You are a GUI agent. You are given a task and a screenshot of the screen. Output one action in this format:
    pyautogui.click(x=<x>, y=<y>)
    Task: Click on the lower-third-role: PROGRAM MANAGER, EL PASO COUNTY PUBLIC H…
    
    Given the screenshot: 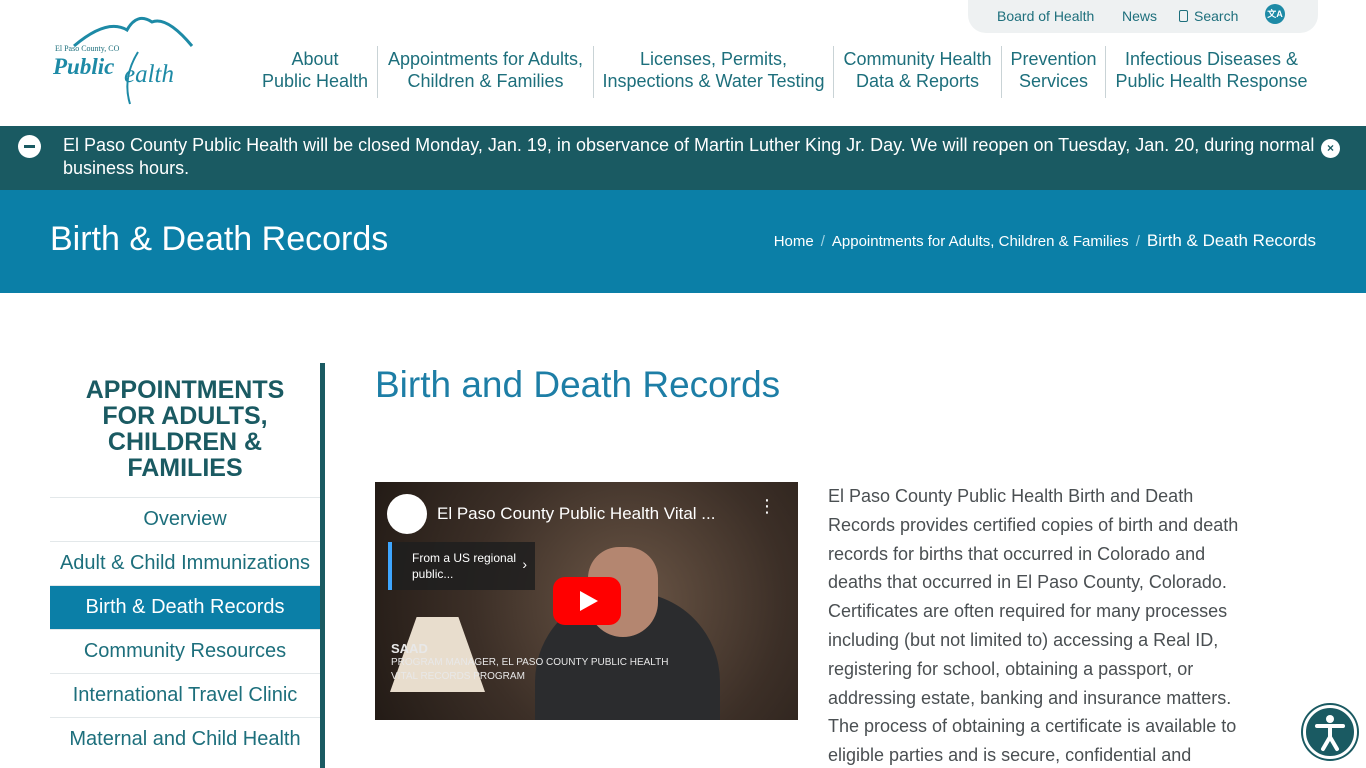 What is the action you would take?
    pyautogui.click(x=530, y=662)
    